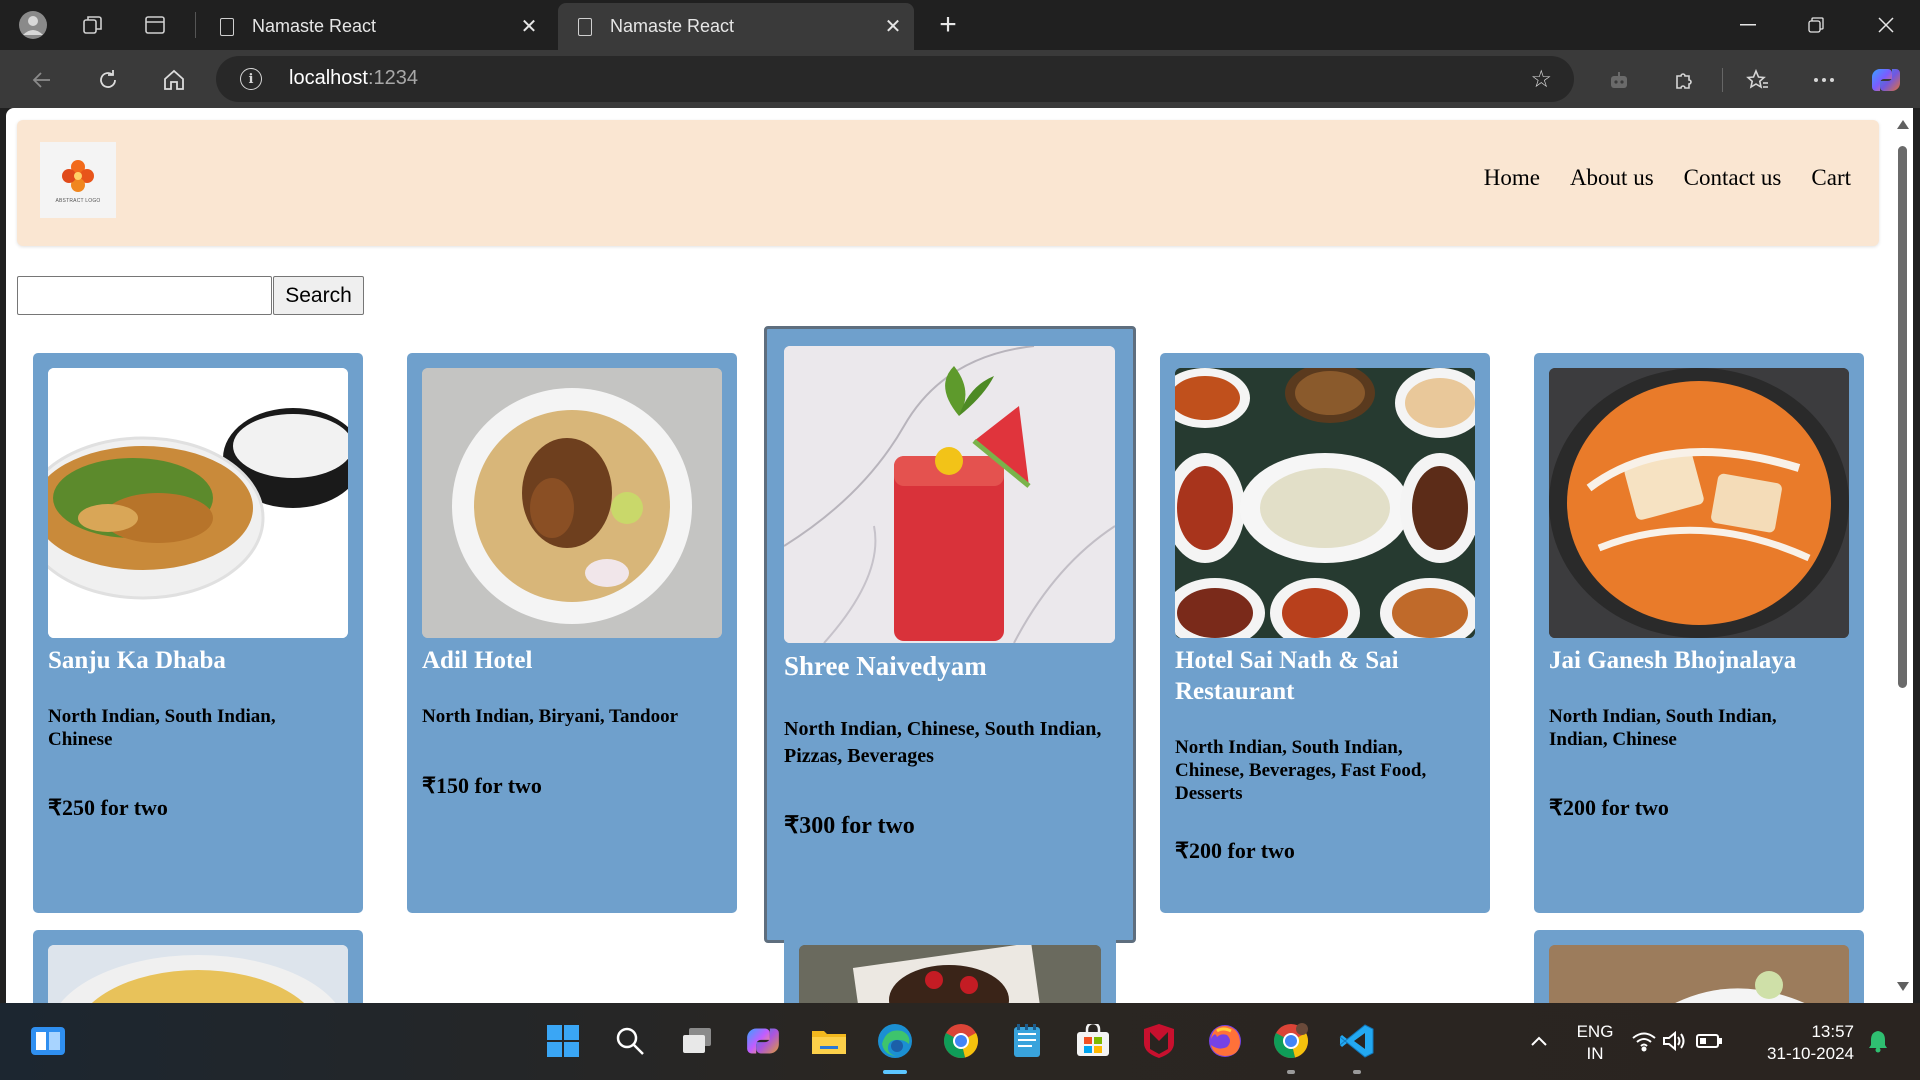  What do you see at coordinates (93, 25) in the screenshot?
I see `workspaces-icon` at bounding box center [93, 25].